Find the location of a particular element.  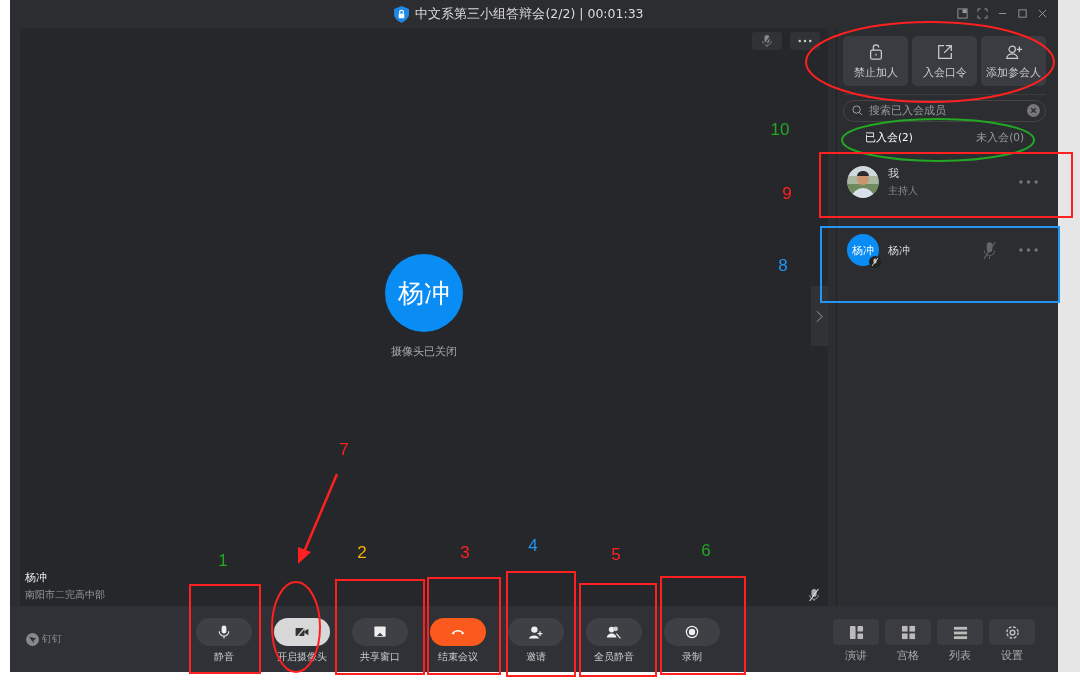

annotation-number: 5 is located at coordinates (616, 554).